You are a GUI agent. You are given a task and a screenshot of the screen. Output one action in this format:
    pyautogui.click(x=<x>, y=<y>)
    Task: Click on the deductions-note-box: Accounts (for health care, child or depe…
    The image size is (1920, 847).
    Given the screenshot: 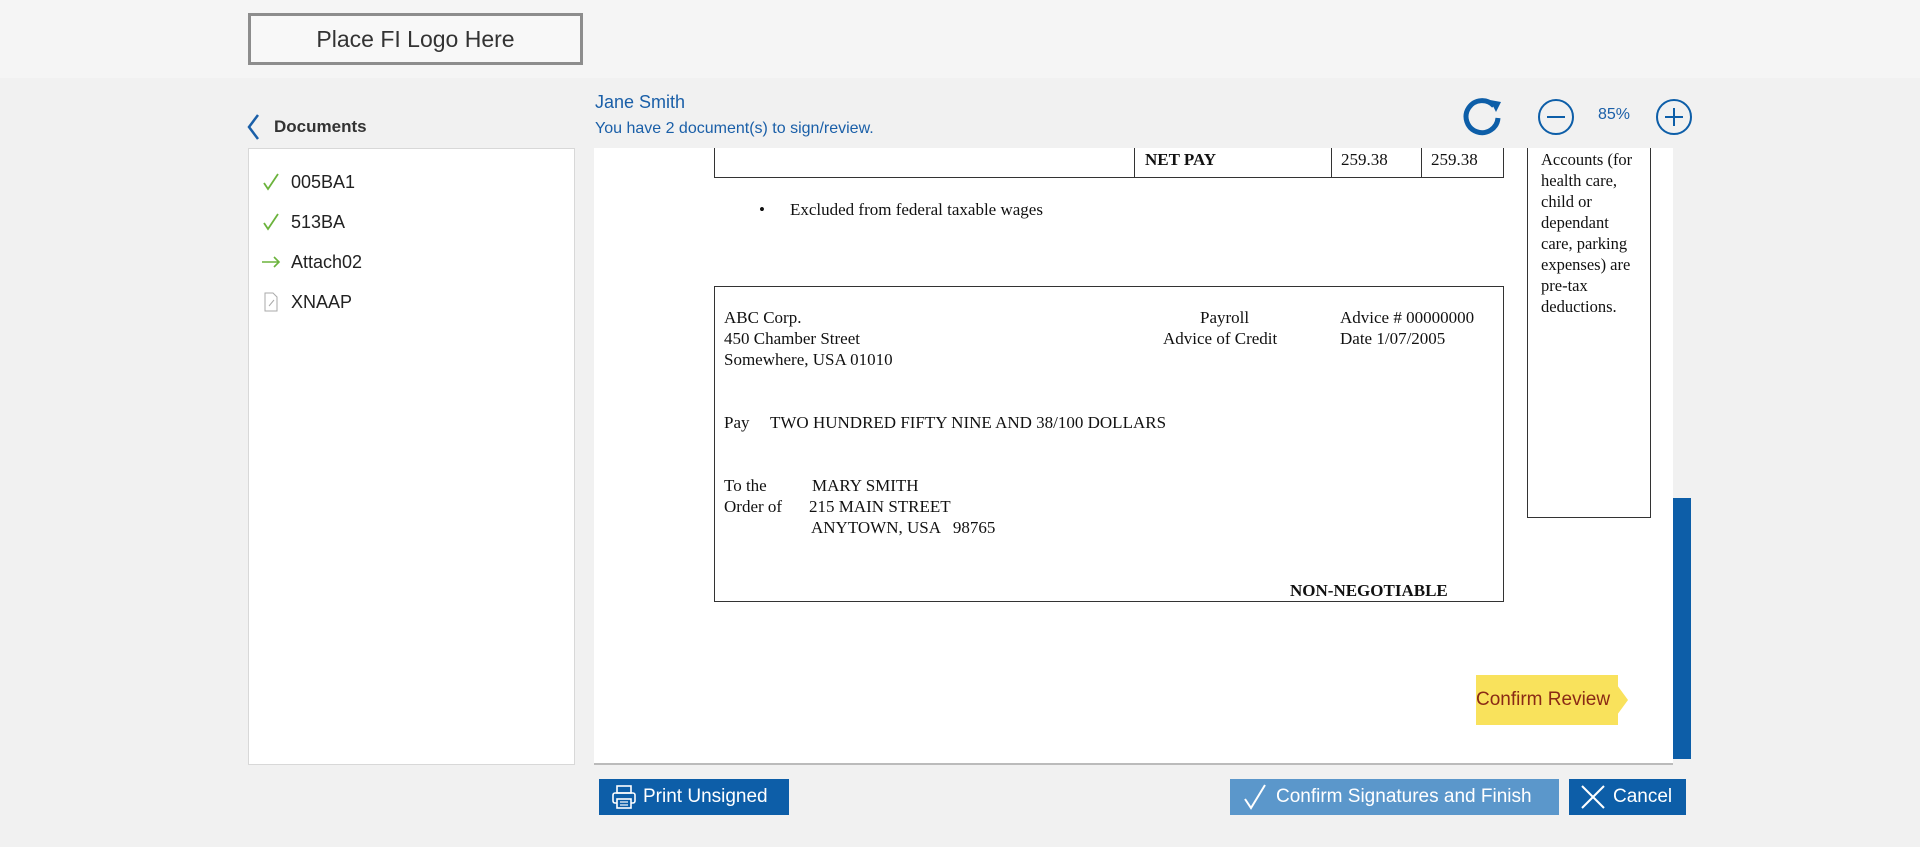 What is the action you would take?
    pyautogui.click(x=1589, y=333)
    